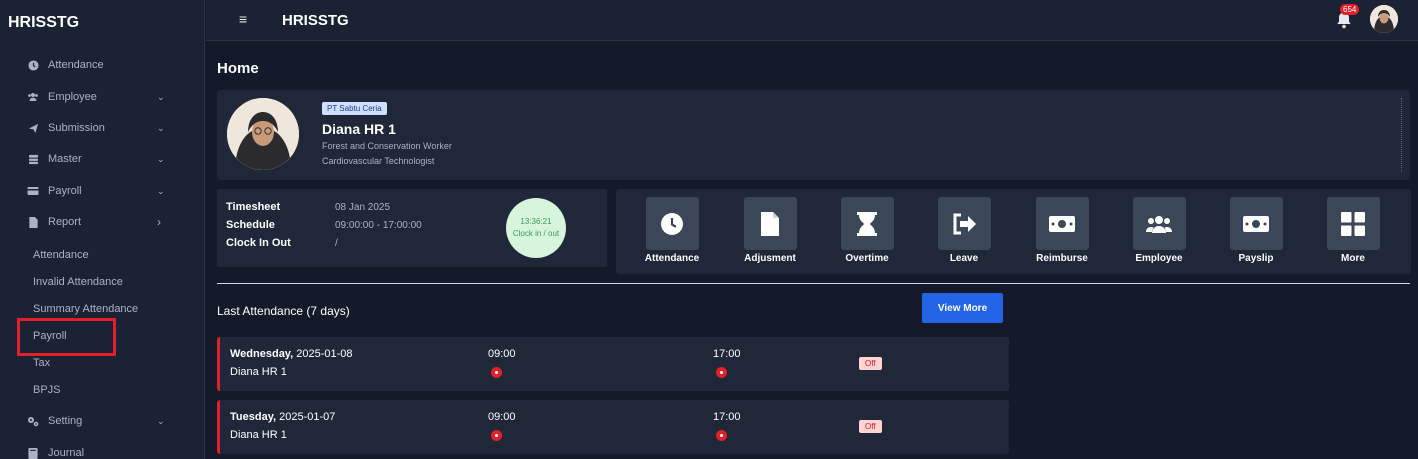  Describe the element at coordinates (102, 159) in the screenshot. I see `sidebar-item-master: Master ⌄` at that location.